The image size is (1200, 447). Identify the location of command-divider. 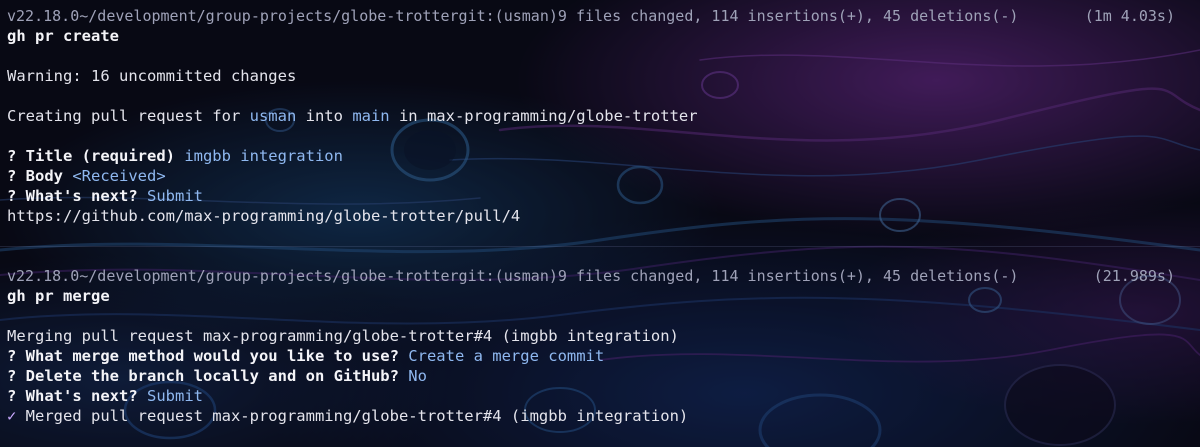
(600, 246).